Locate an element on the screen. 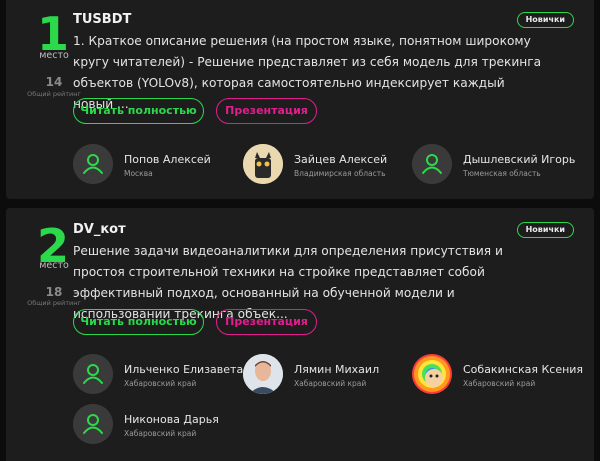  rainbow-meme-avatar is located at coordinates (432, 374).